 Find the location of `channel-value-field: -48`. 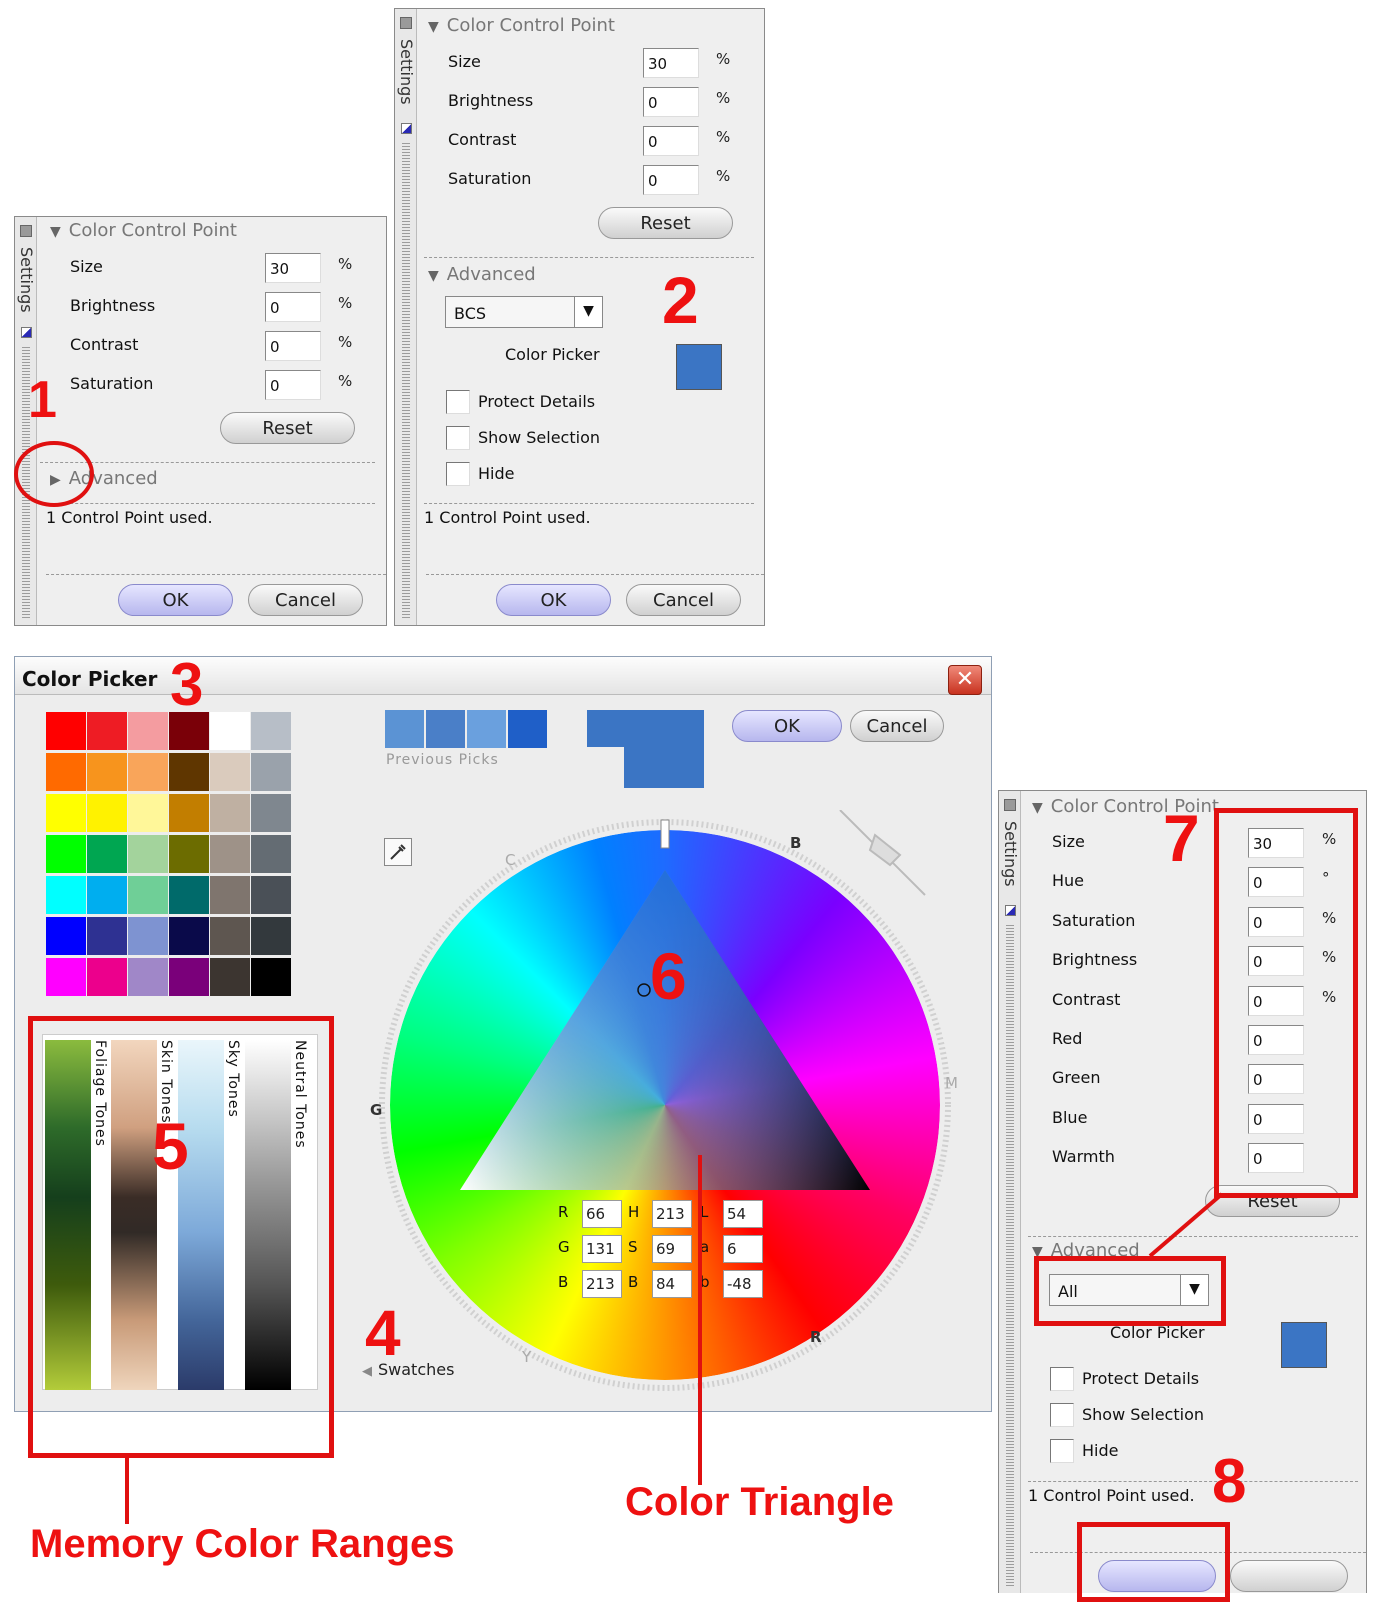

channel-value-field: -48 is located at coordinates (743, 1284).